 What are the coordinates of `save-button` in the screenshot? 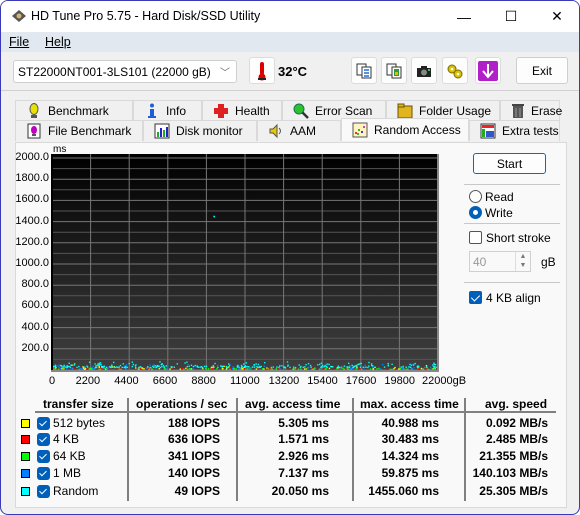 It's located at (488, 70).